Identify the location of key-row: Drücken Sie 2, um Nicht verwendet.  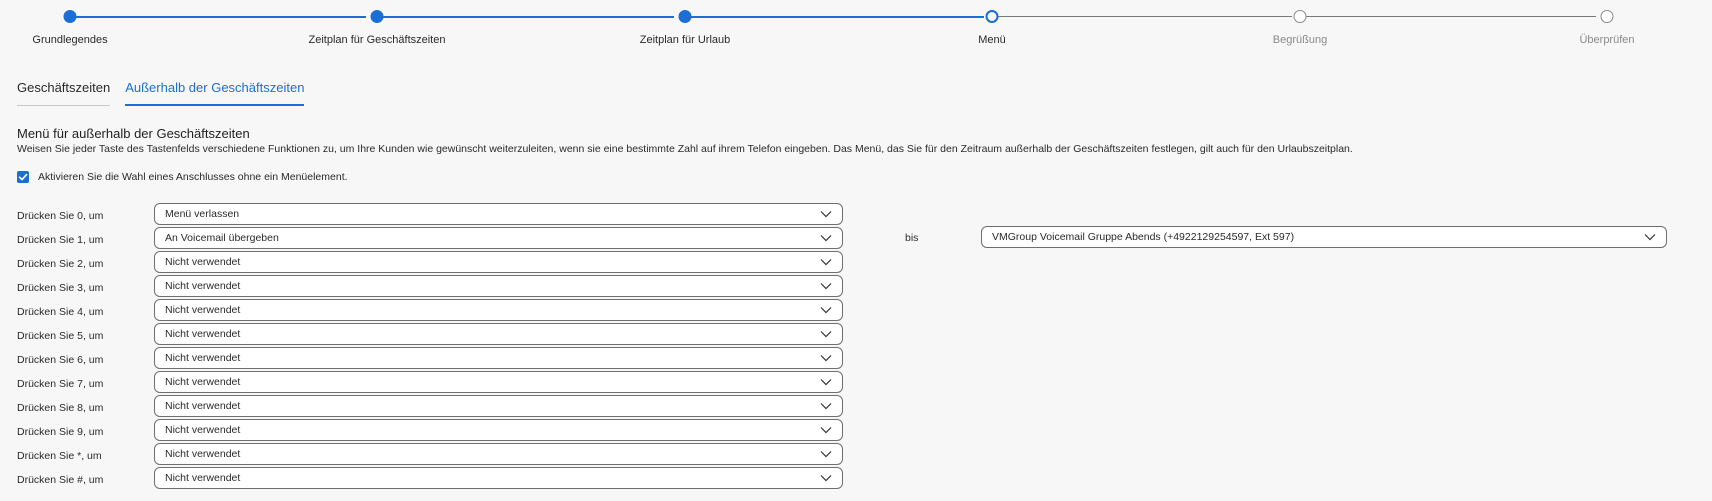
(430, 262).